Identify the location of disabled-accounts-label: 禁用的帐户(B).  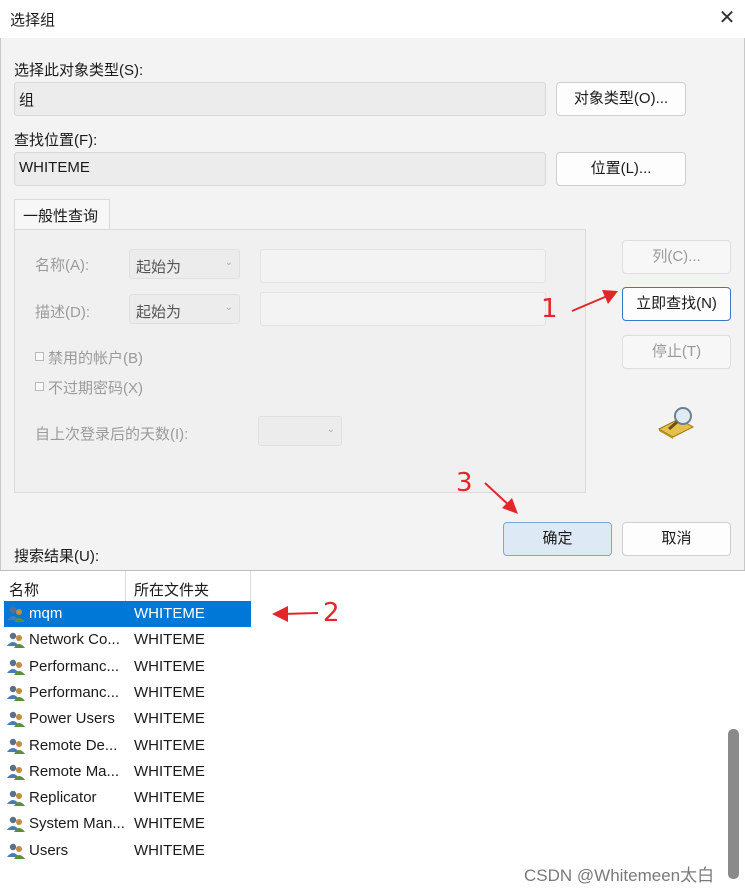
(95, 358).